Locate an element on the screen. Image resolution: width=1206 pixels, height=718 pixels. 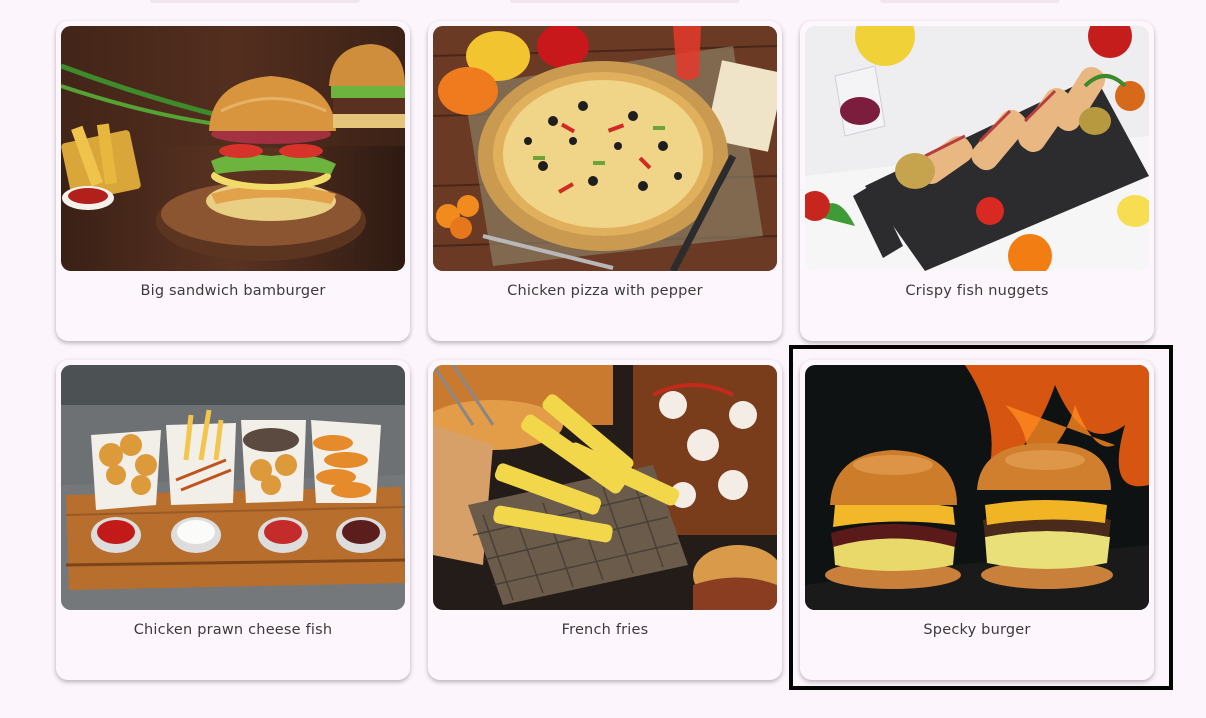
menu-card: Big sandwich bamburger is located at coordinates (233, 181).